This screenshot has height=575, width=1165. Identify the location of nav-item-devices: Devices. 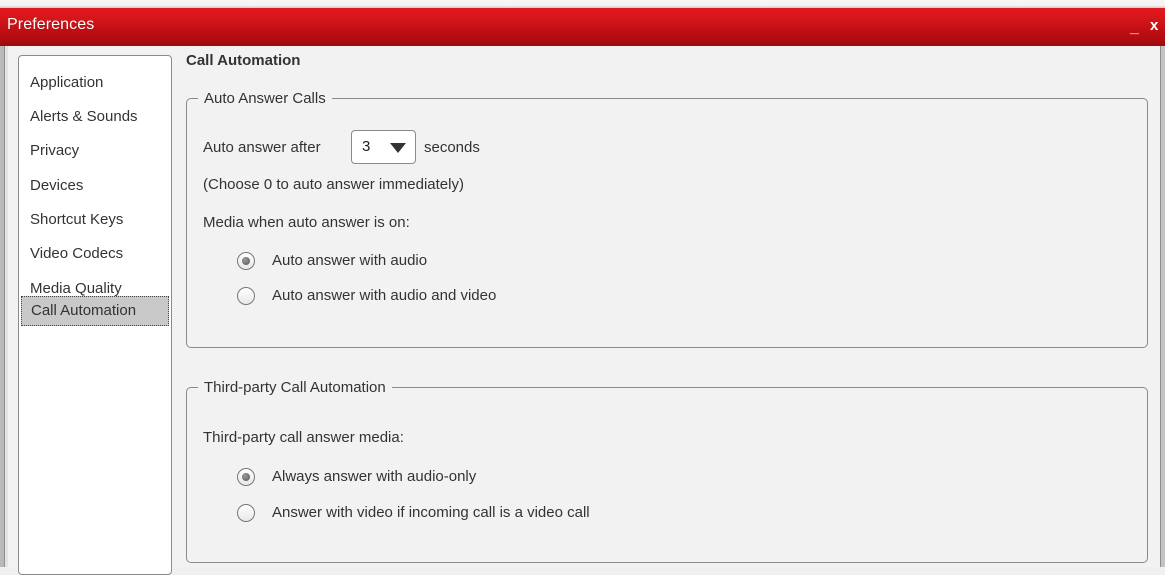
(56, 186).